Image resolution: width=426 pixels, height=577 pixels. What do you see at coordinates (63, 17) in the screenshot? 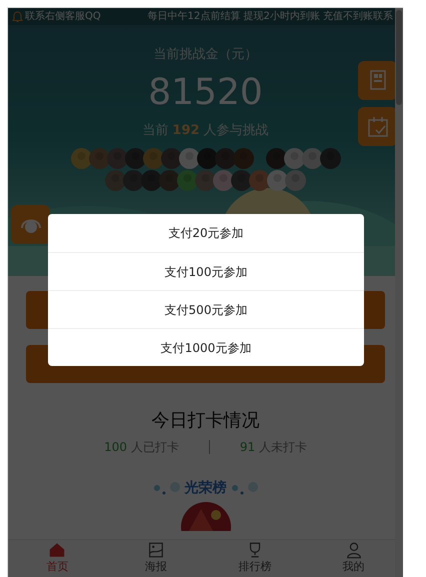
I see `marquee-text: 联系右侧客服QQ` at bounding box center [63, 17].